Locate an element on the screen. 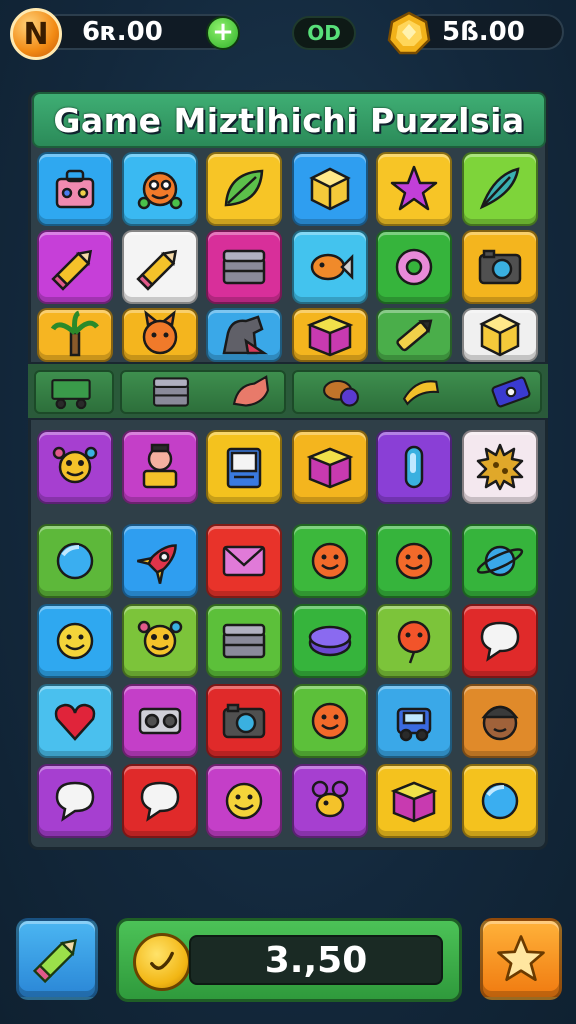  tile-r5-c1 is located at coordinates (160, 641).